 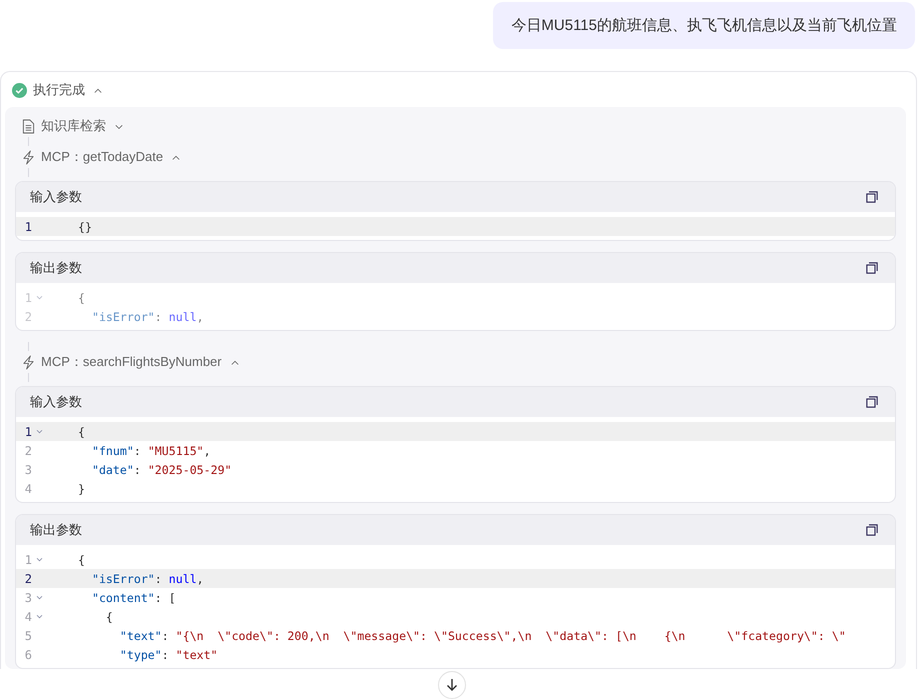 What do you see at coordinates (482, 635) in the screenshot?
I see `code-line: "text": "{\n \"code\": 200,\n \"message\": \"Success\",\n \"data\": [\n {\n \"fcategory\": \"` at bounding box center [482, 635].